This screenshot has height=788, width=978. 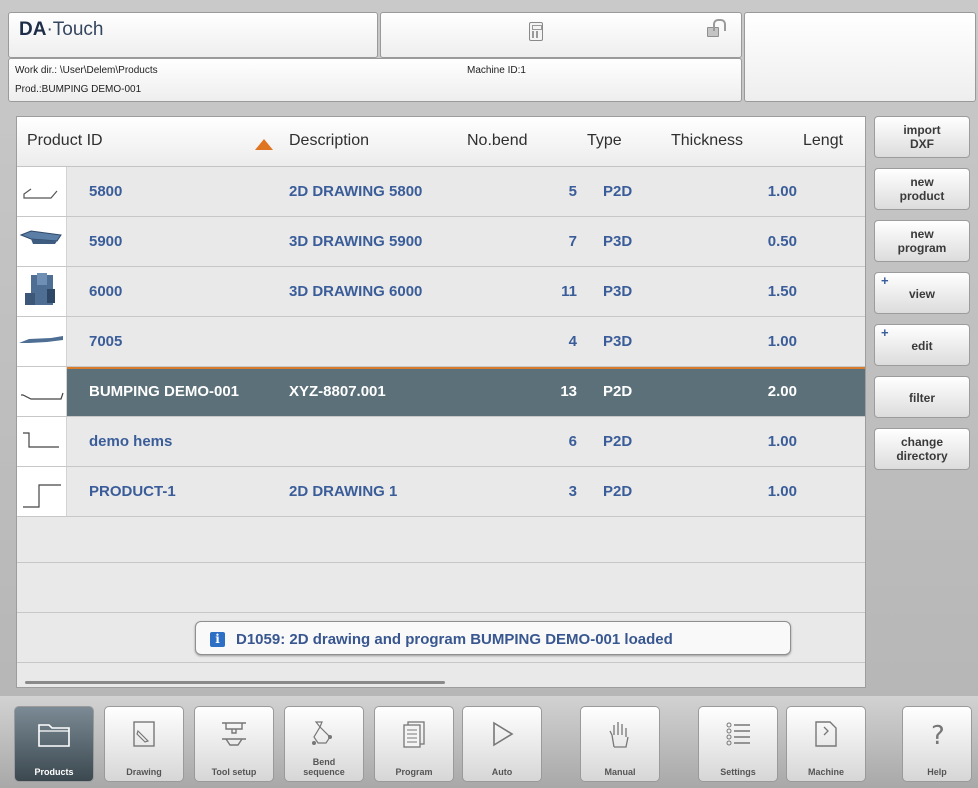 I want to click on column-product-id: Product ID, so click(x=65, y=141).